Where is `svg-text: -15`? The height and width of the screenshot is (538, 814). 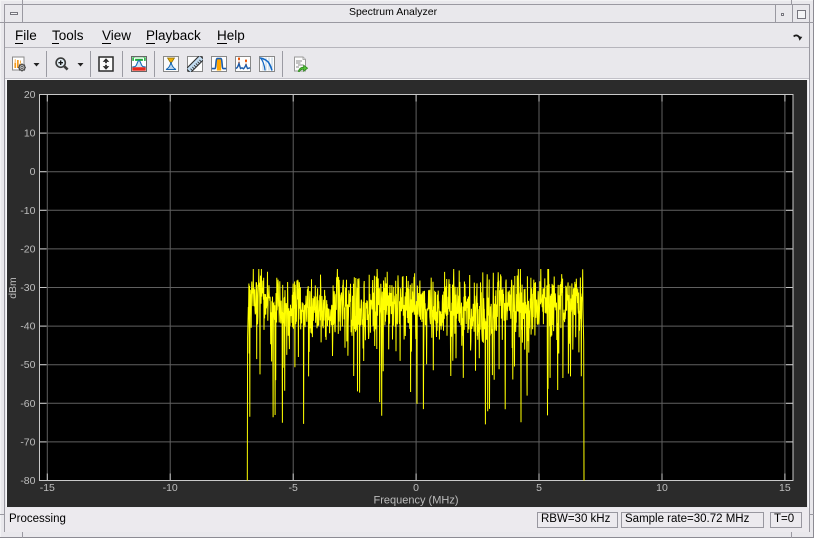 svg-text: -15 is located at coordinates (47, 488).